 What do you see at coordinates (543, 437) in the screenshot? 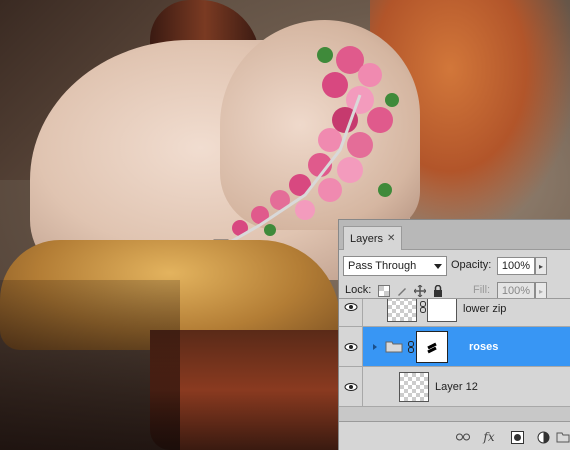
I see `adjustment-layer-icon` at bounding box center [543, 437].